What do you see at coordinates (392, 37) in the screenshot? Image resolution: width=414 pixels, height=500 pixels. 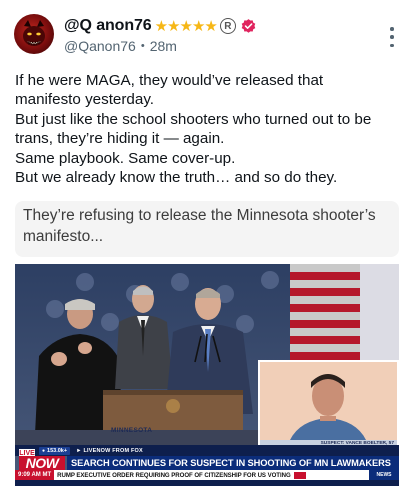 I see `more-options-icon` at bounding box center [392, 37].